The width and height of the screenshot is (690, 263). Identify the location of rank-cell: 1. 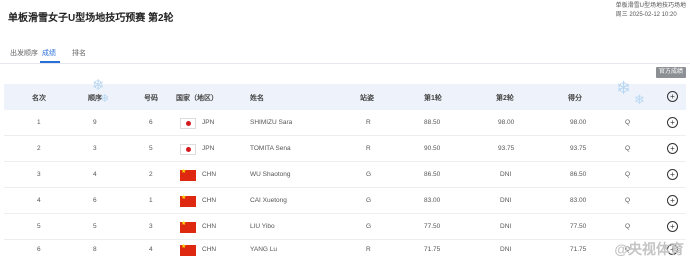
(39, 122).